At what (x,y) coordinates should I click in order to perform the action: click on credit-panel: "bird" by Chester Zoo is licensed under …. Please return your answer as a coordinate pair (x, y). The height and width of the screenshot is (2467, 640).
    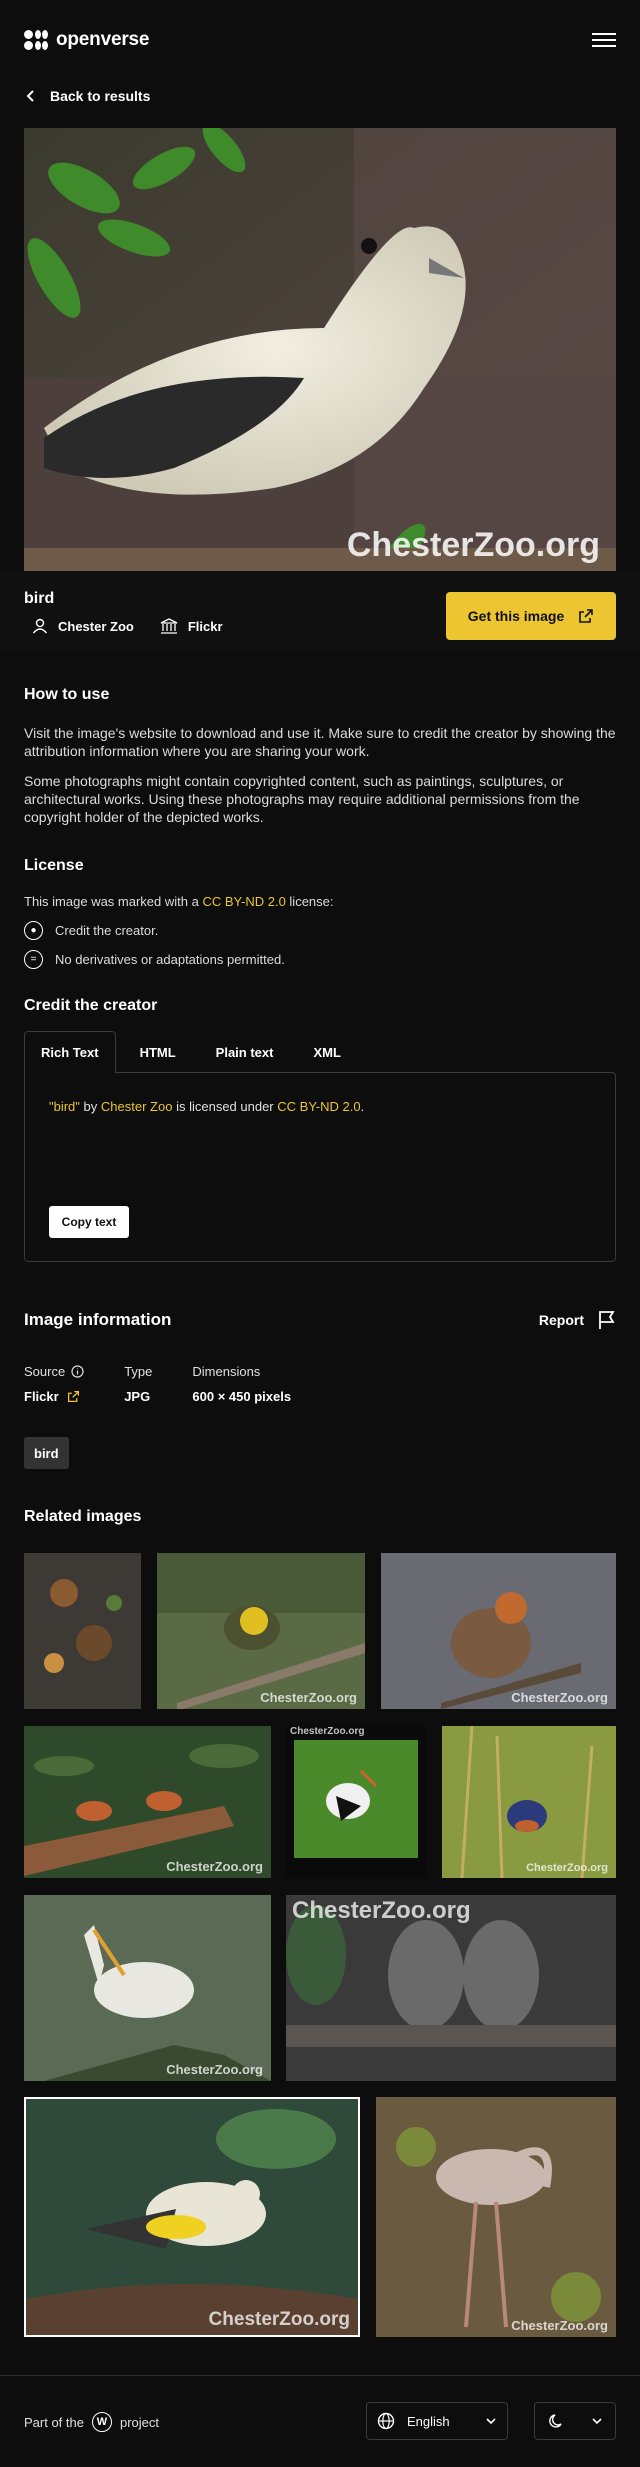
    Looking at the image, I should click on (320, 1167).